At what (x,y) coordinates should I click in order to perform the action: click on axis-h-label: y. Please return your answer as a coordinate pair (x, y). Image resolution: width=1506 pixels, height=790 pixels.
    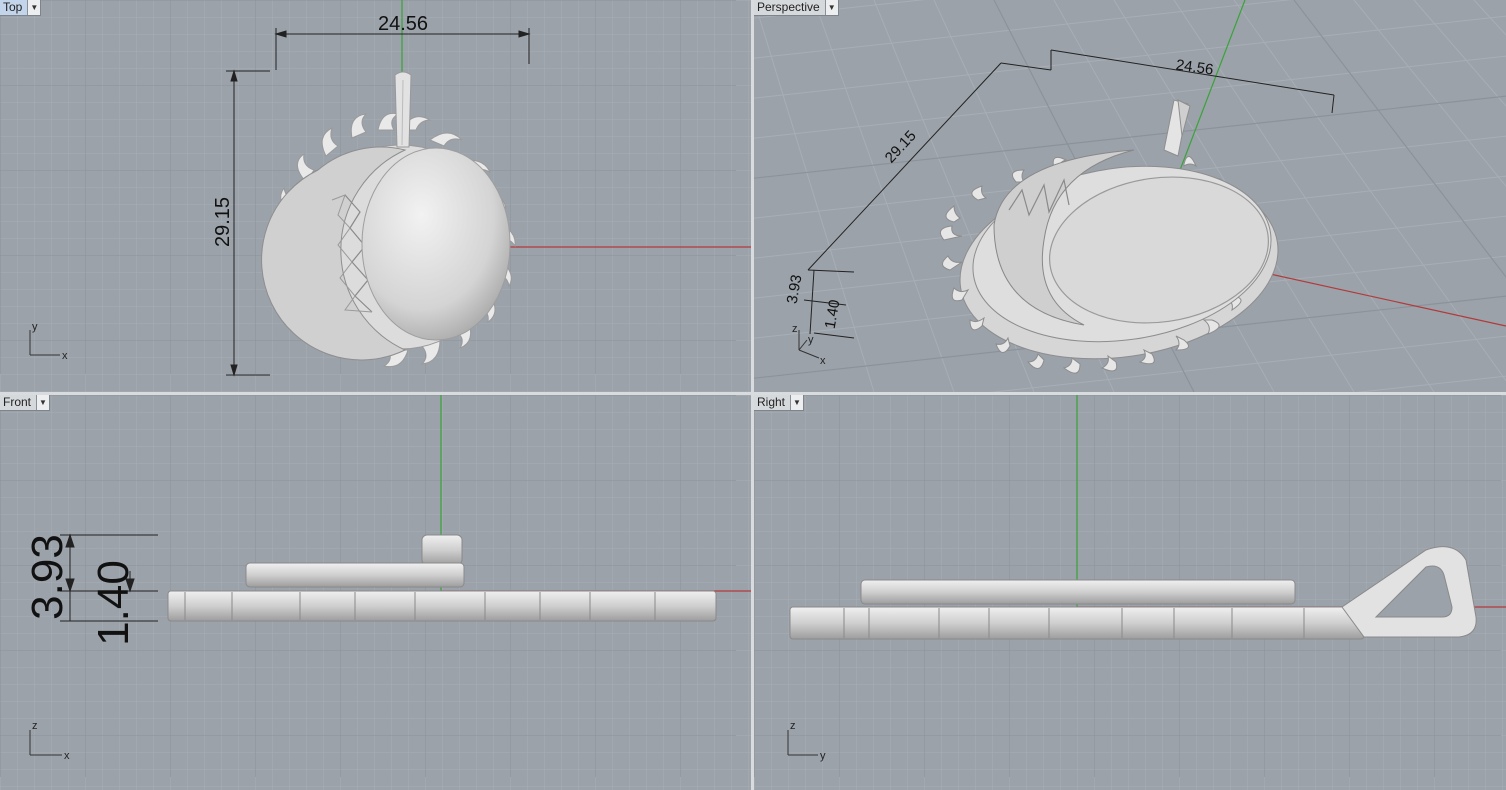
    Looking at the image, I should click on (823, 756).